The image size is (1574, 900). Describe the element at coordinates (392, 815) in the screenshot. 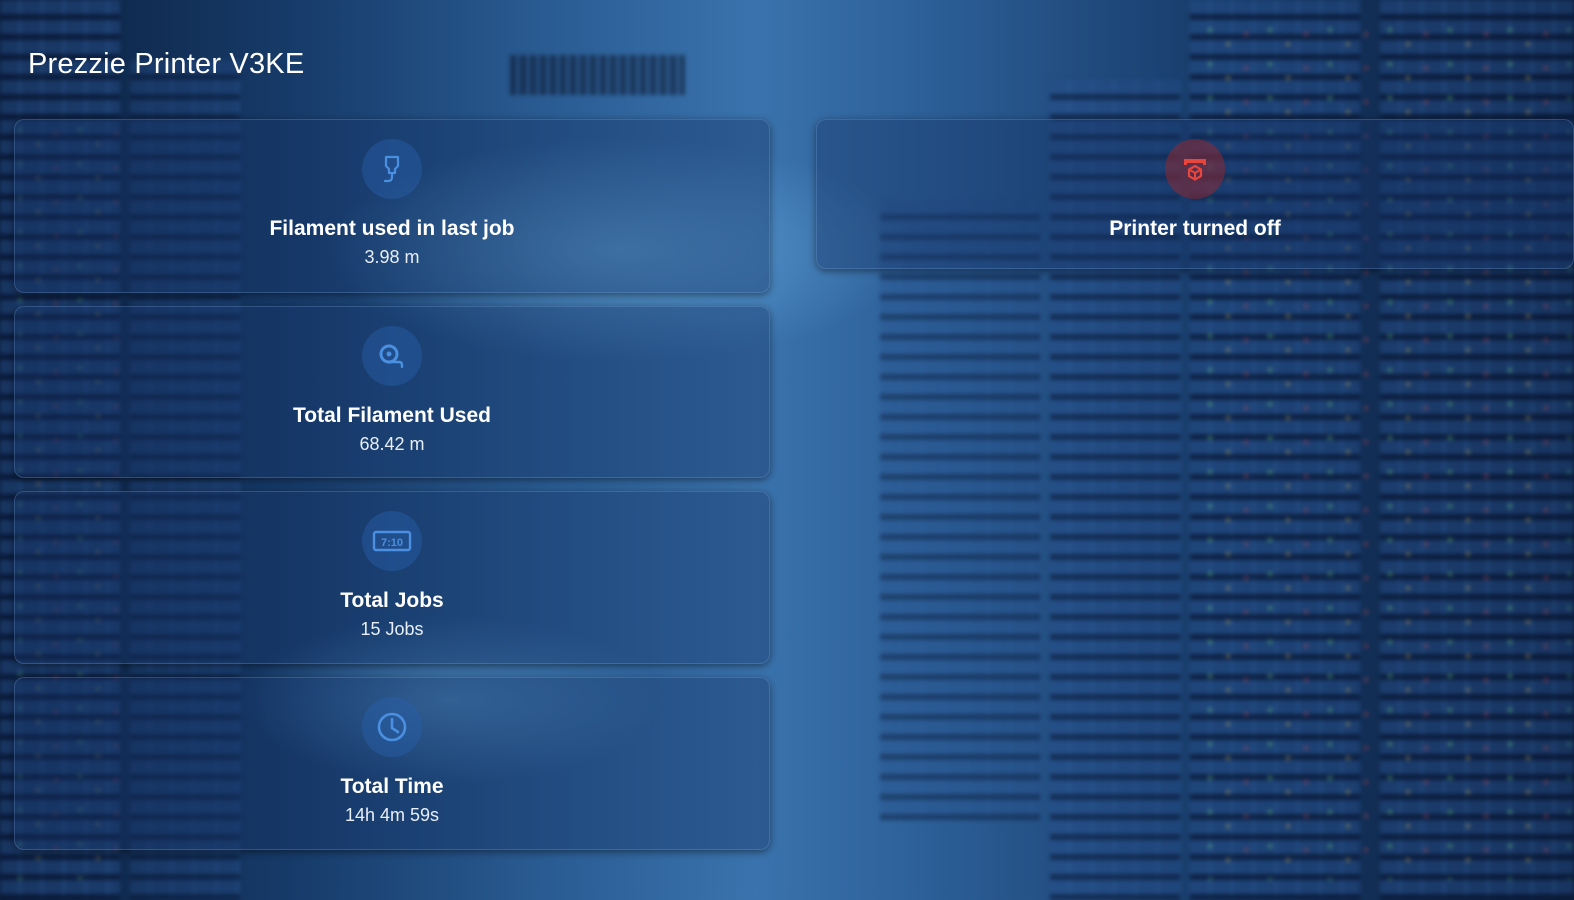

I see `card-value: 14h 4m 59s` at that location.